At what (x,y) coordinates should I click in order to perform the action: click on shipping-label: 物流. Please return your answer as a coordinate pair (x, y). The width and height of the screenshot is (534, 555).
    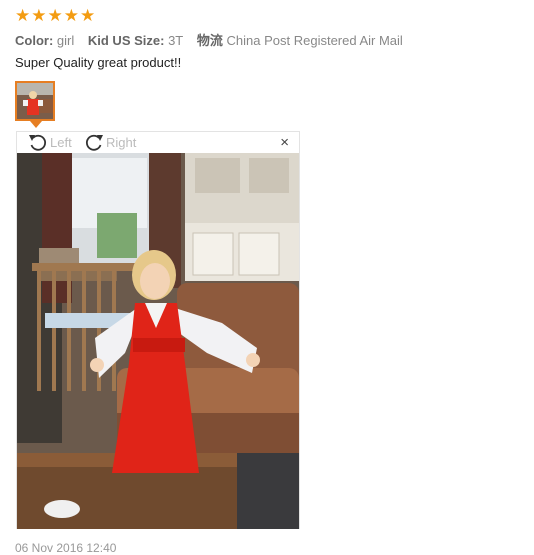
    Looking at the image, I should click on (209, 40).